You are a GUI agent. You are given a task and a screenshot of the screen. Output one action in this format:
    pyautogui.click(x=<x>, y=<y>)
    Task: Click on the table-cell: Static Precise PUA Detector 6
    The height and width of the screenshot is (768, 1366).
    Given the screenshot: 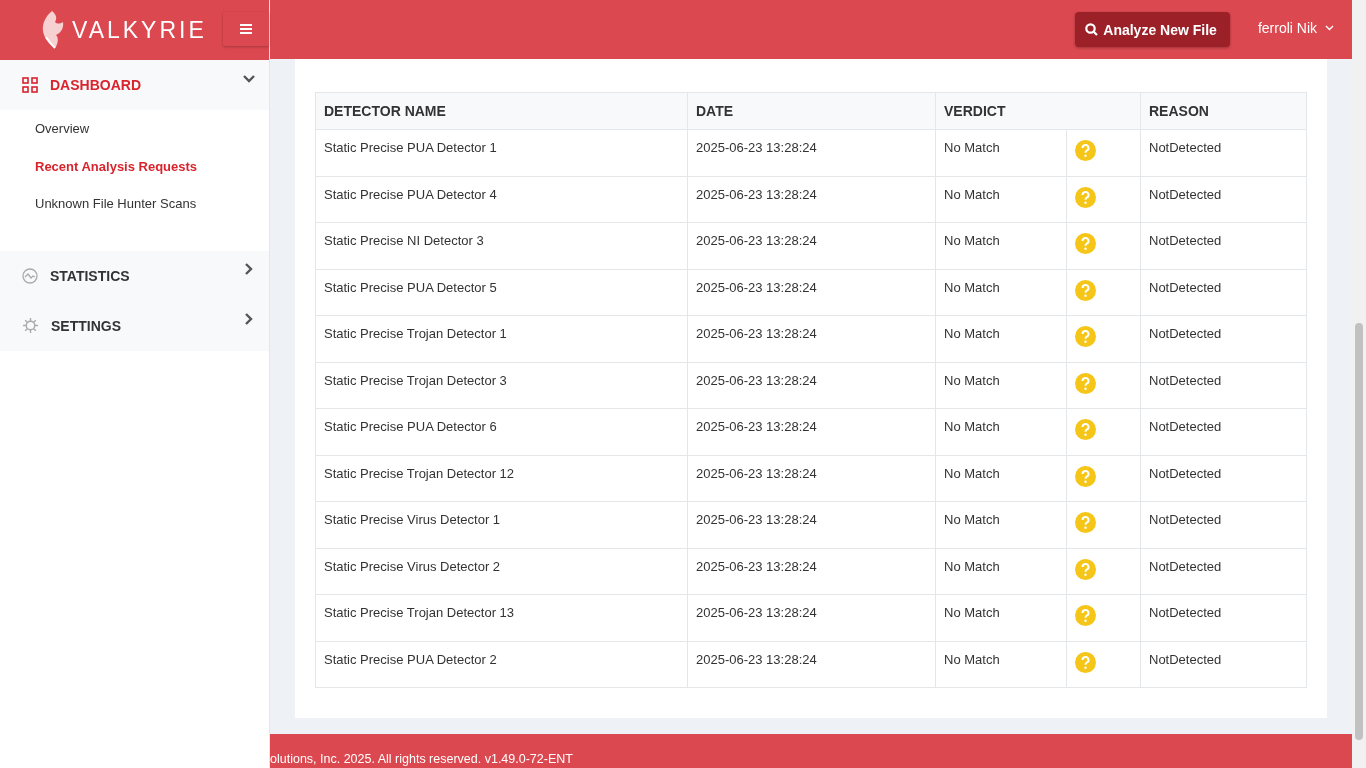 What is the action you would take?
    pyautogui.click(x=501, y=432)
    